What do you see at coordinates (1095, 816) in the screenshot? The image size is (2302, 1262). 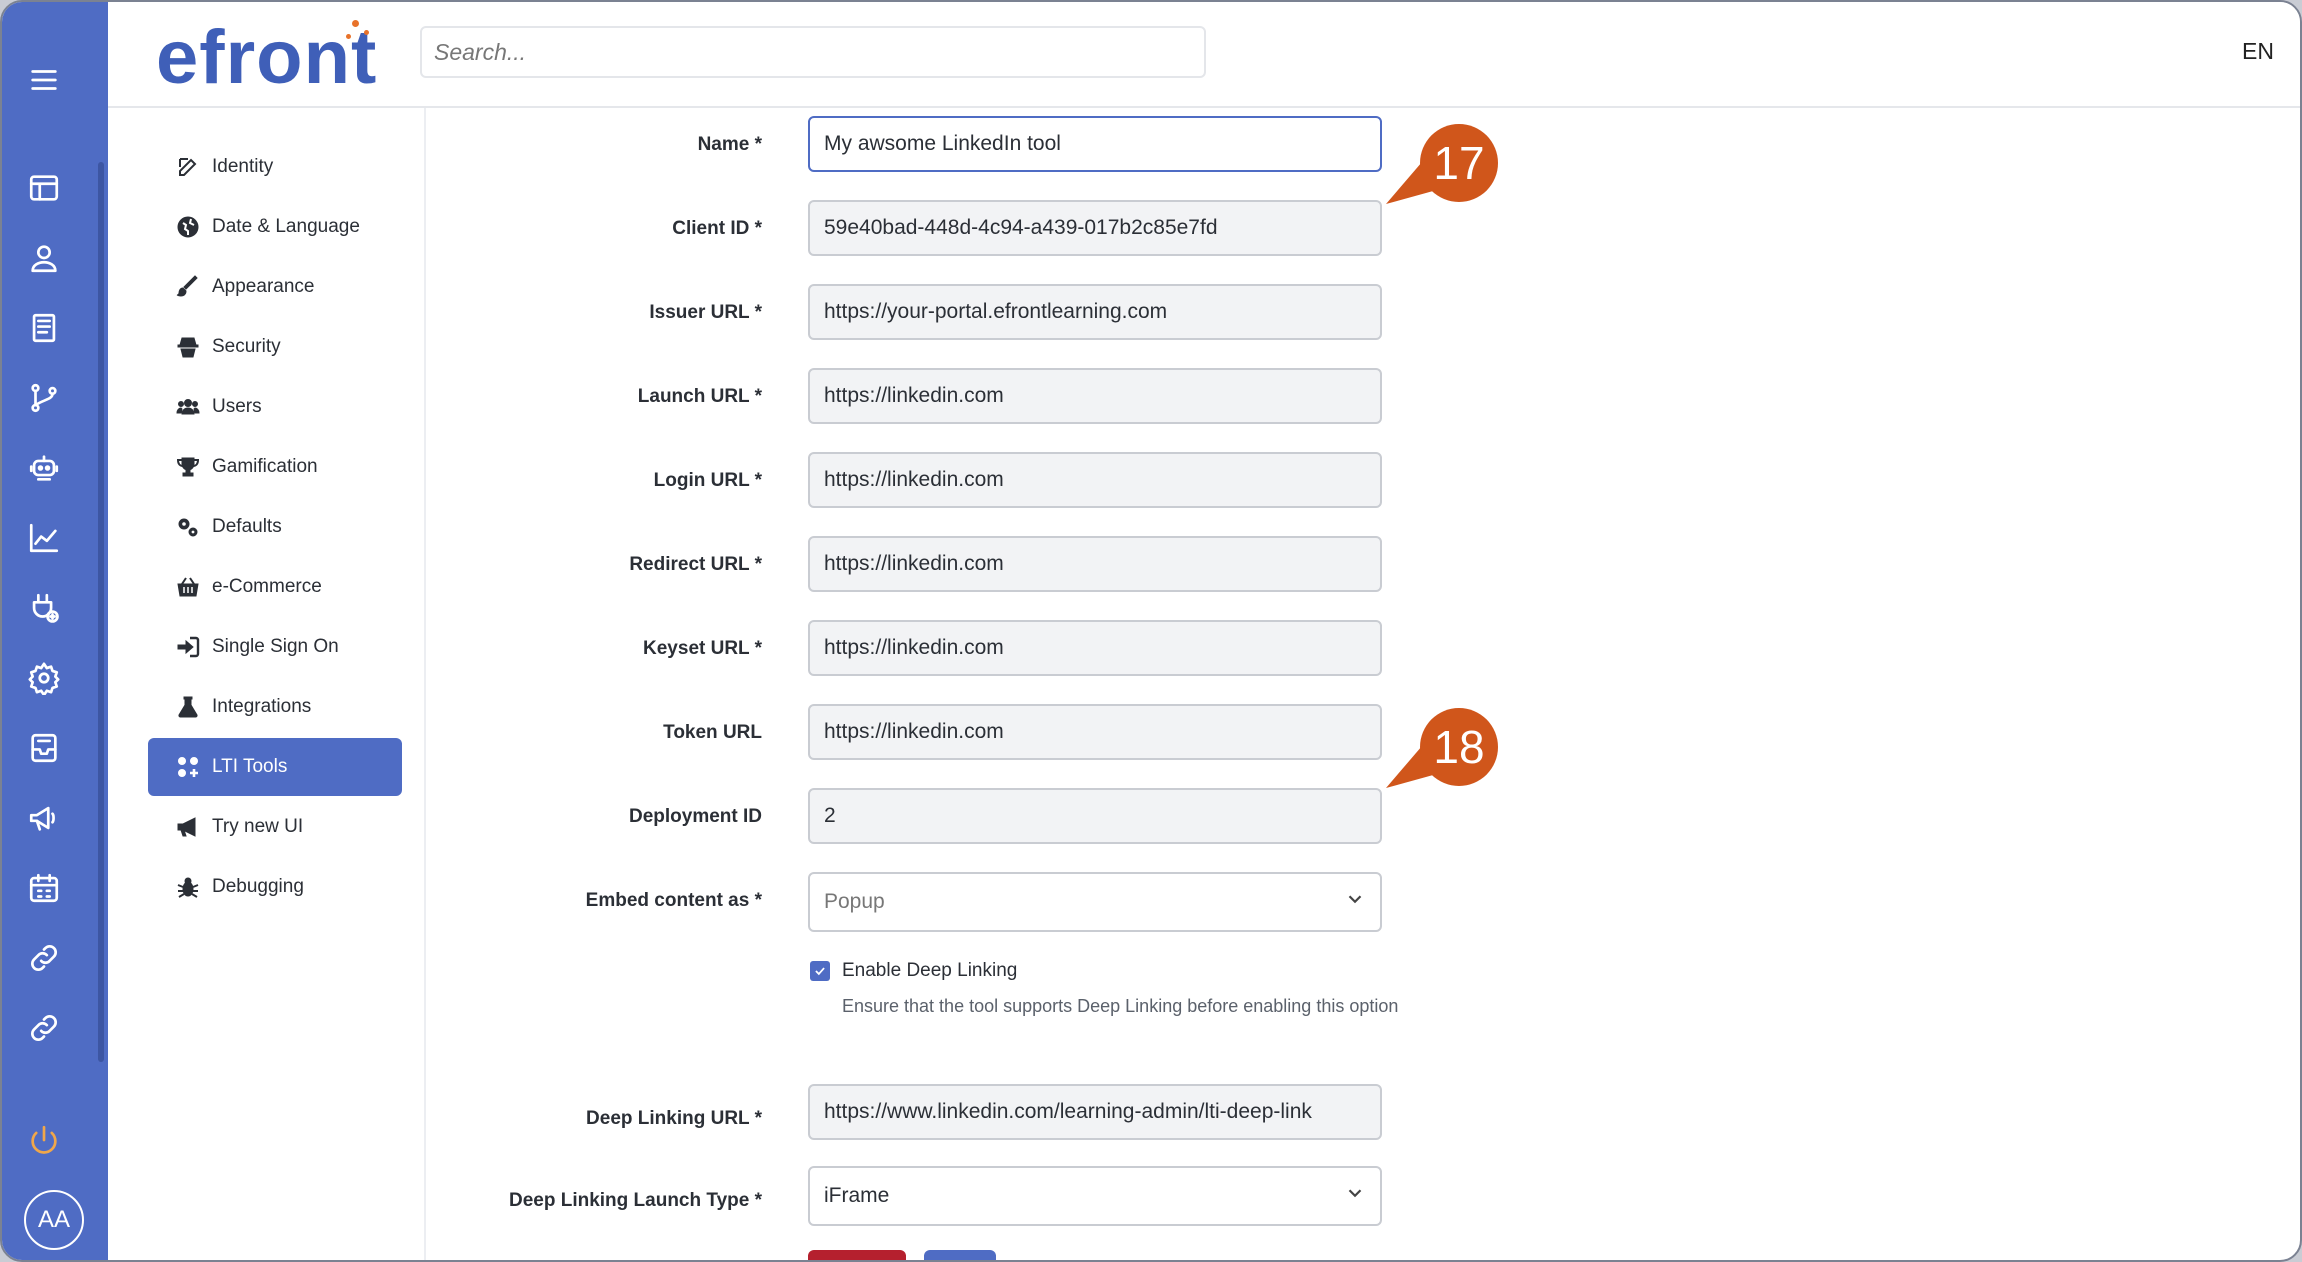 I see `deployment-id-input` at bounding box center [1095, 816].